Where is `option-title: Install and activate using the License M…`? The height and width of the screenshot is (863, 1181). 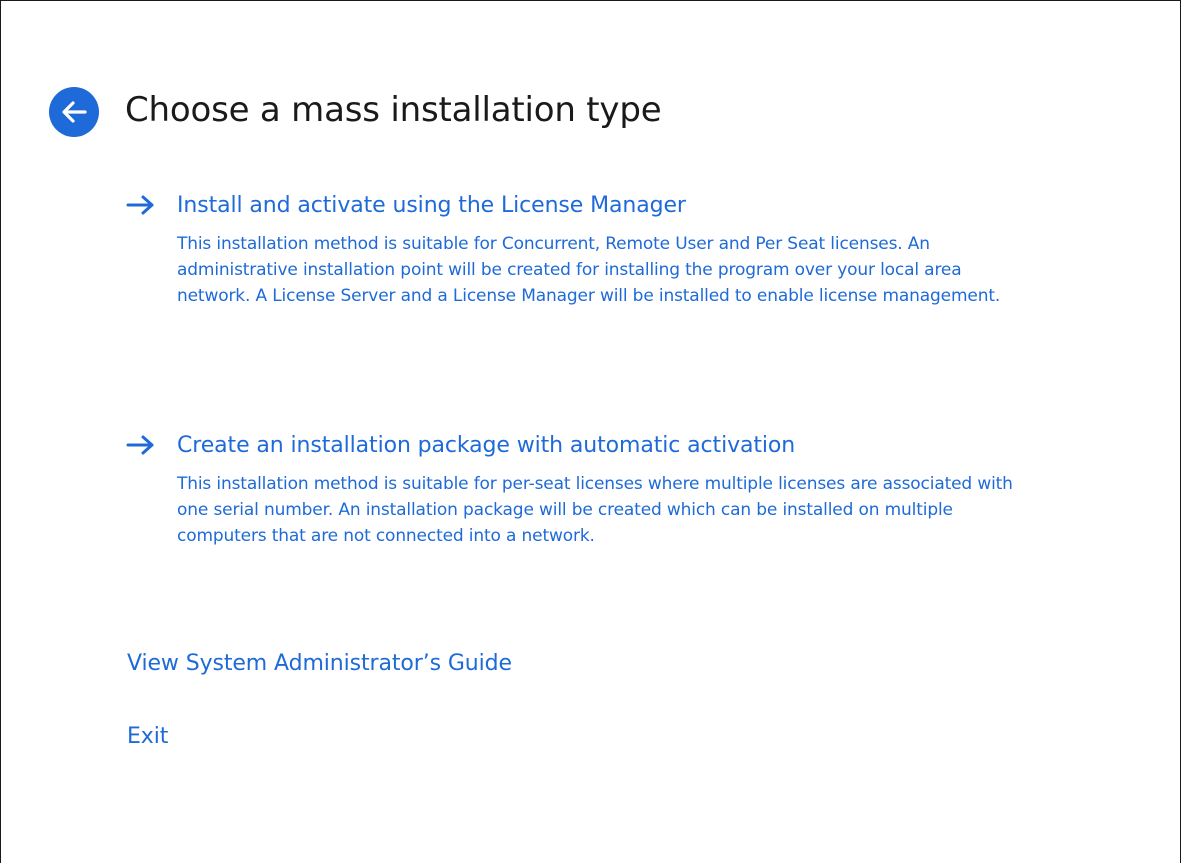
option-title: Install and activate using the License M… is located at coordinates (431, 205).